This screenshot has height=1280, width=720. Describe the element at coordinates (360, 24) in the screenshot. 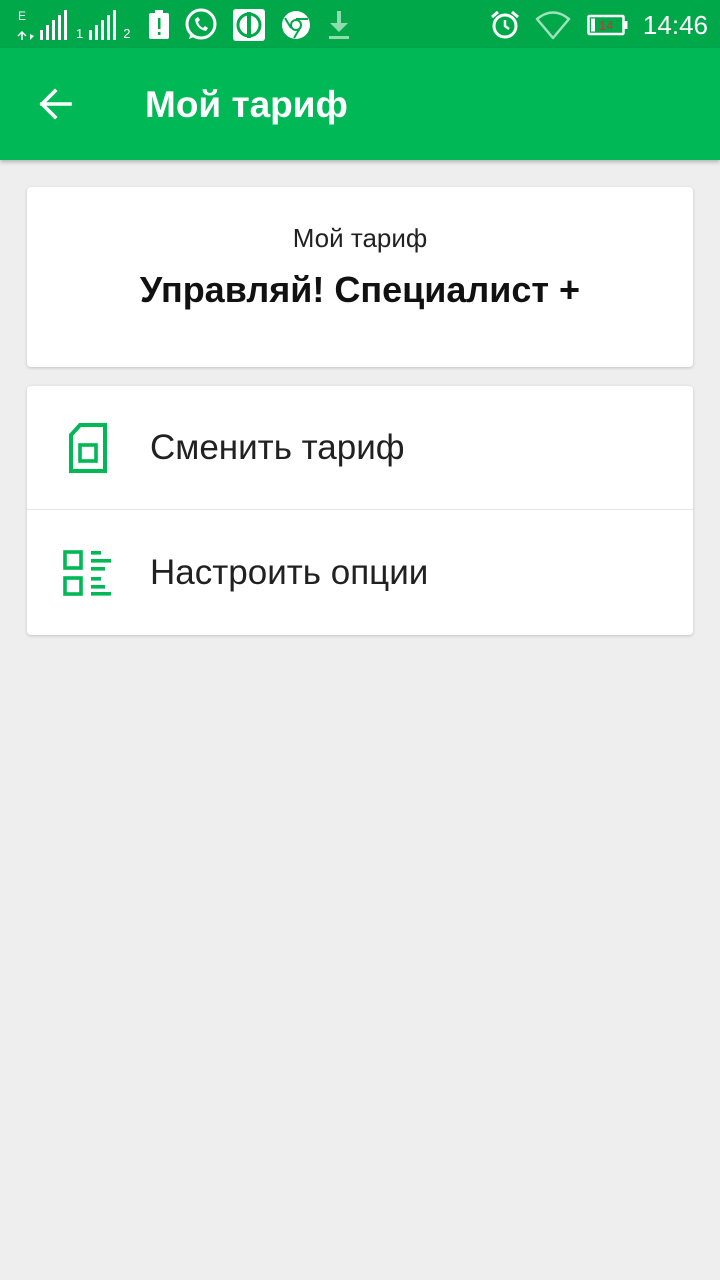

I see `status-bar: E 1 2 14 14:46` at that location.